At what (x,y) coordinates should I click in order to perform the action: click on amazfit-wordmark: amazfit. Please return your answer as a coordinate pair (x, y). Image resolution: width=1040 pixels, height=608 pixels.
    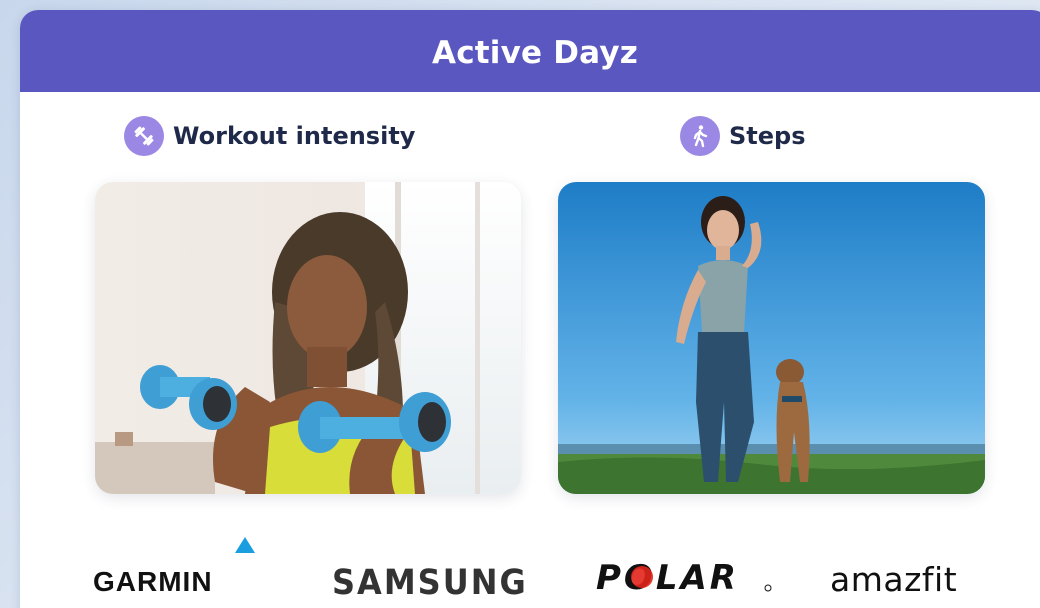
    Looking at the image, I should click on (894, 579).